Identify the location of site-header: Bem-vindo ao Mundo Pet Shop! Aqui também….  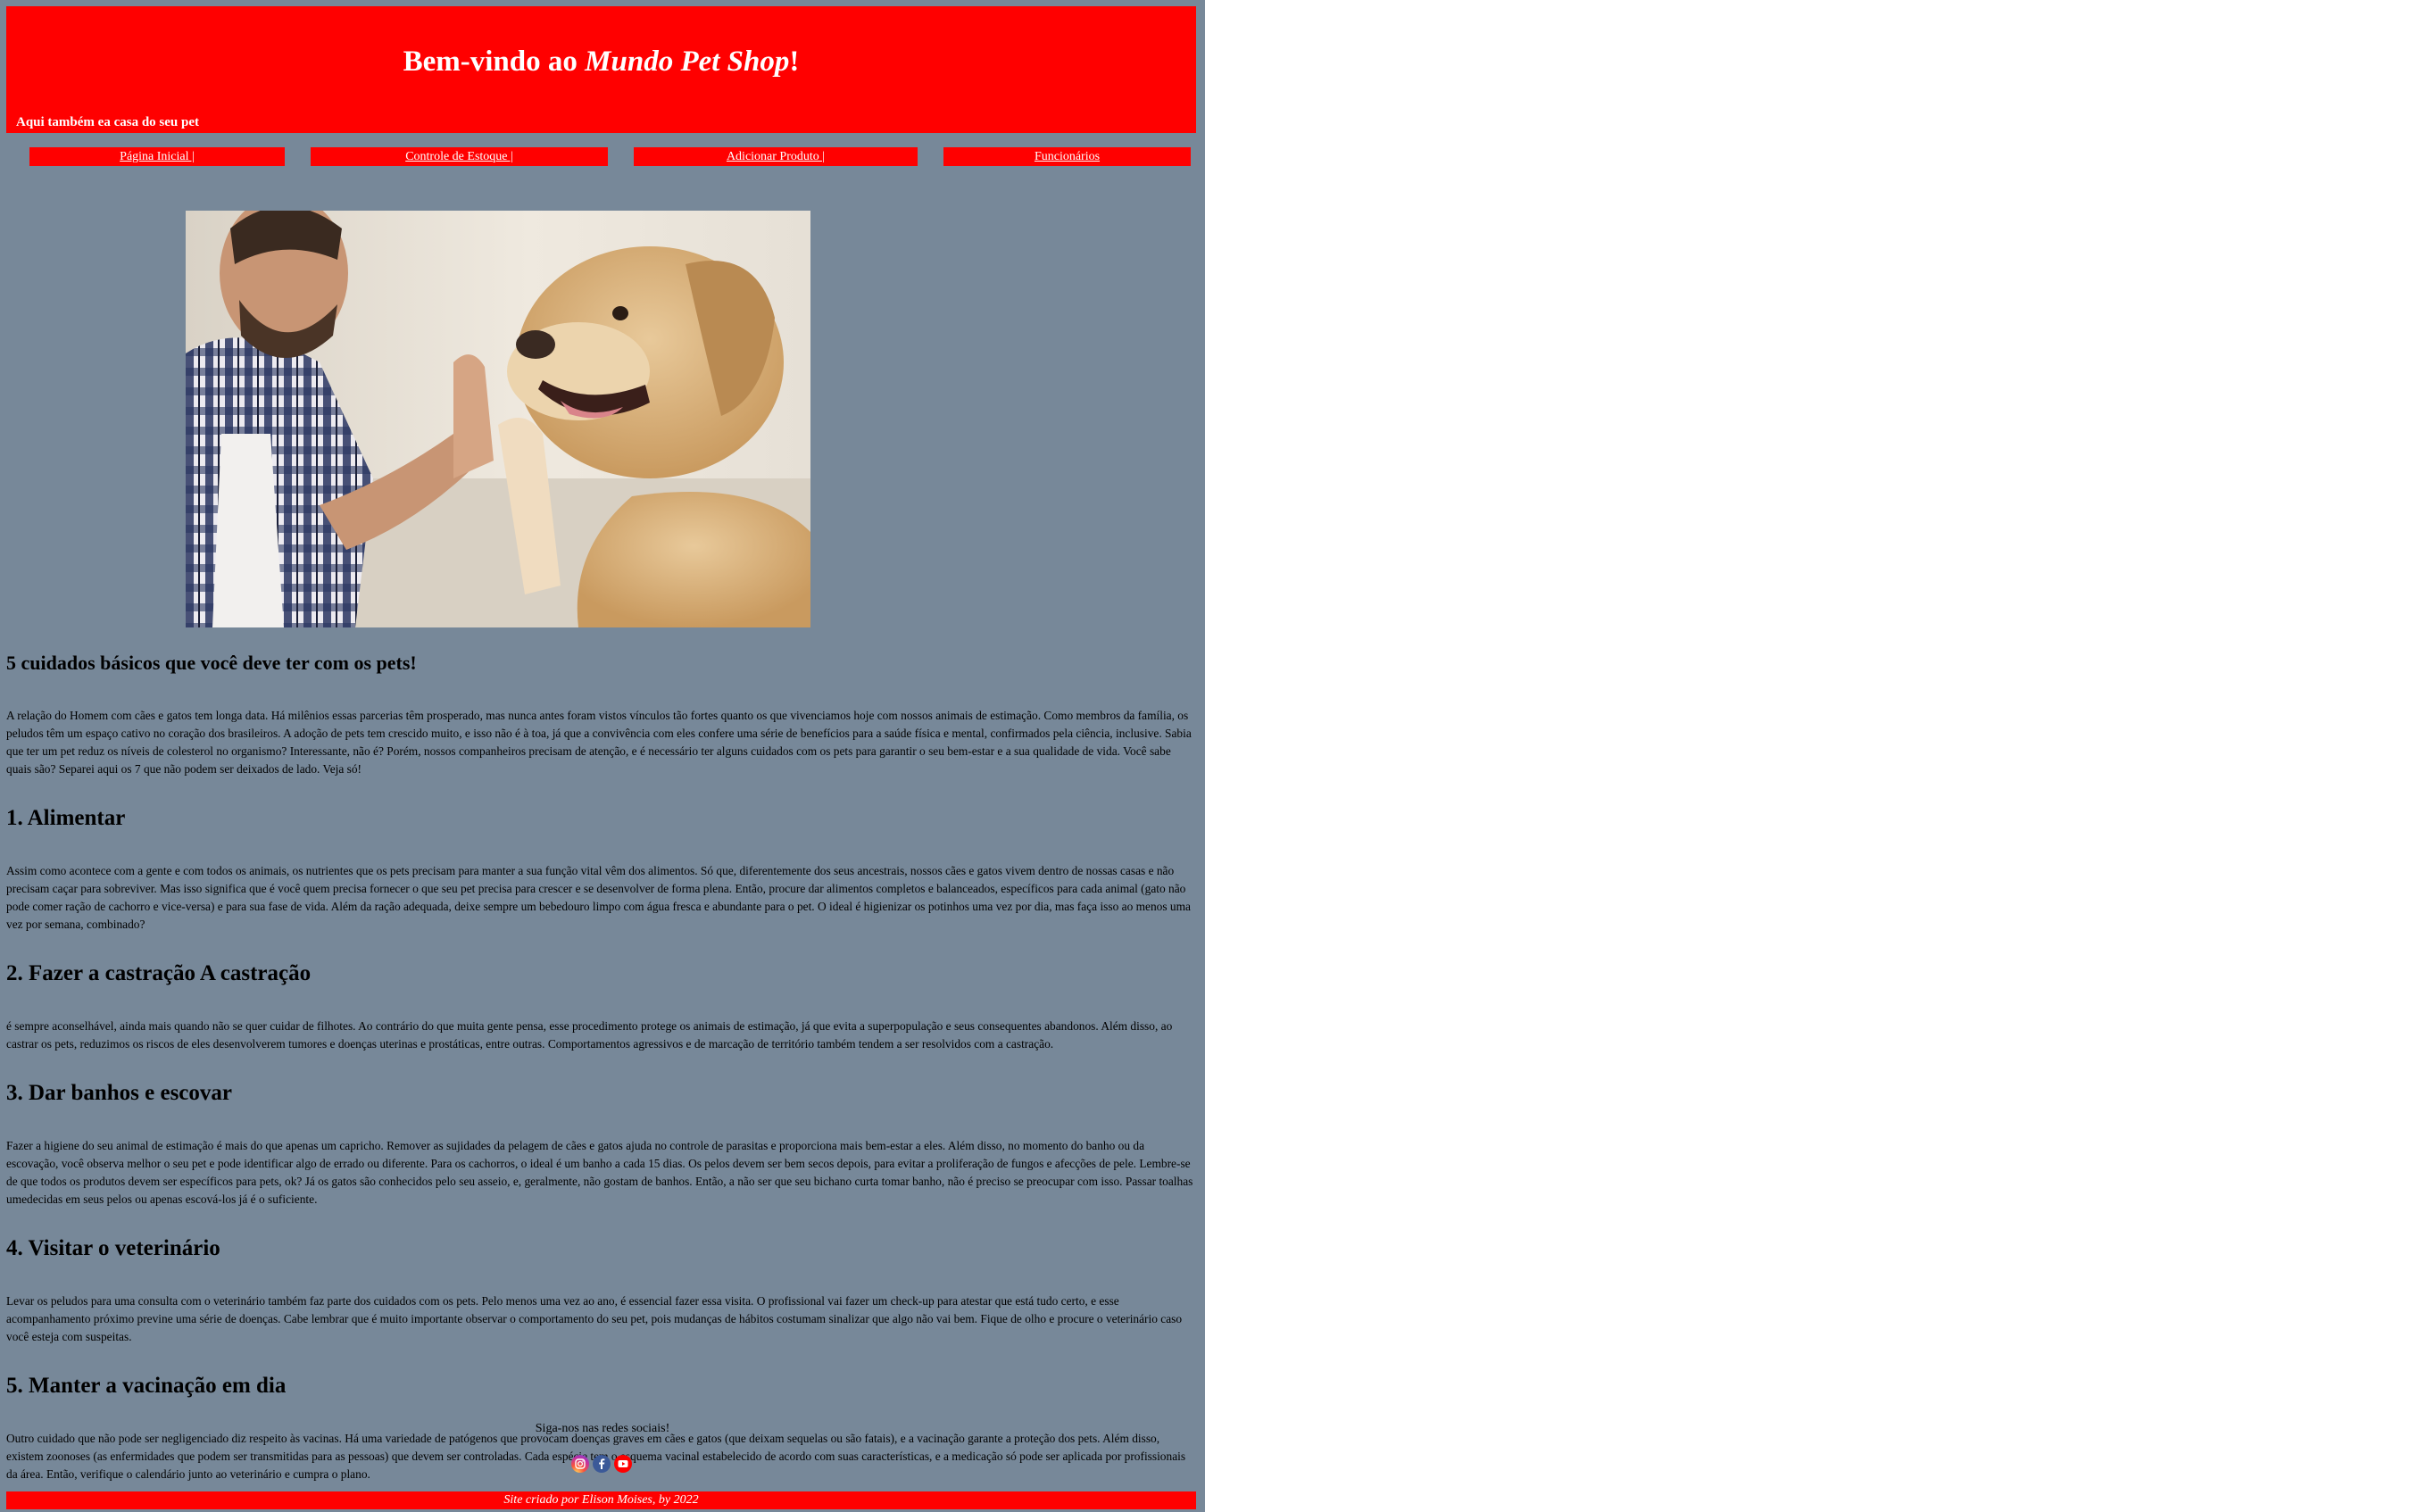
(601, 70).